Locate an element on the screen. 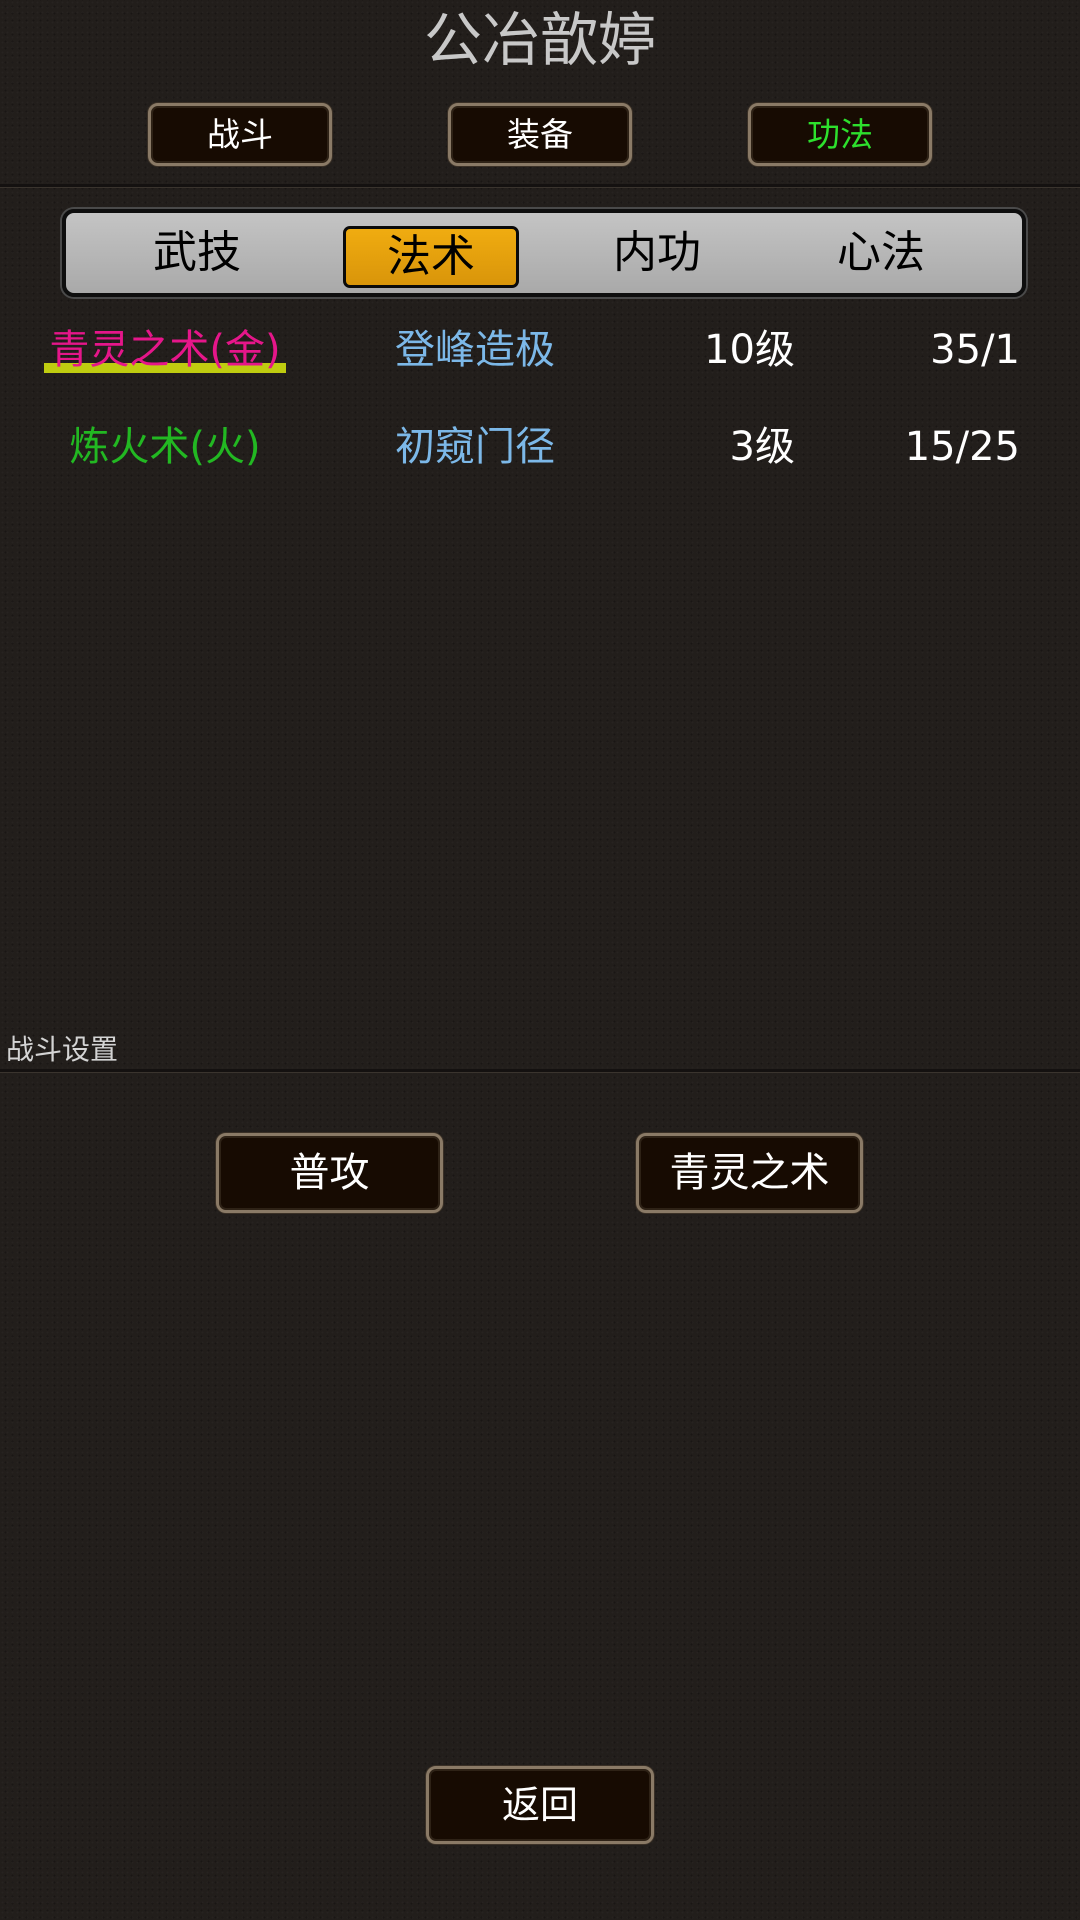 The width and height of the screenshot is (1080, 1920). skill-row: 炼火术(火) 初窥门径 3级 15/25 is located at coordinates (540, 447).